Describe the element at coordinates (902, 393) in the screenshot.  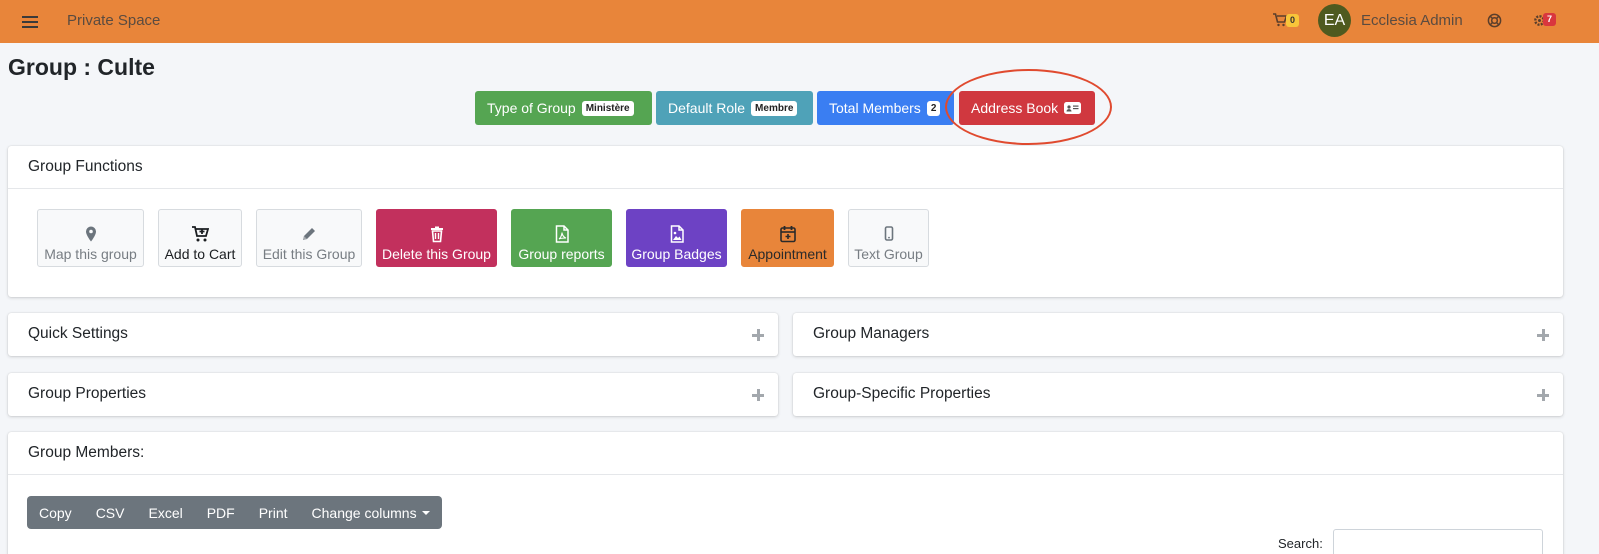
I see `group-specific-properties-header: Group-Specific Properties` at that location.